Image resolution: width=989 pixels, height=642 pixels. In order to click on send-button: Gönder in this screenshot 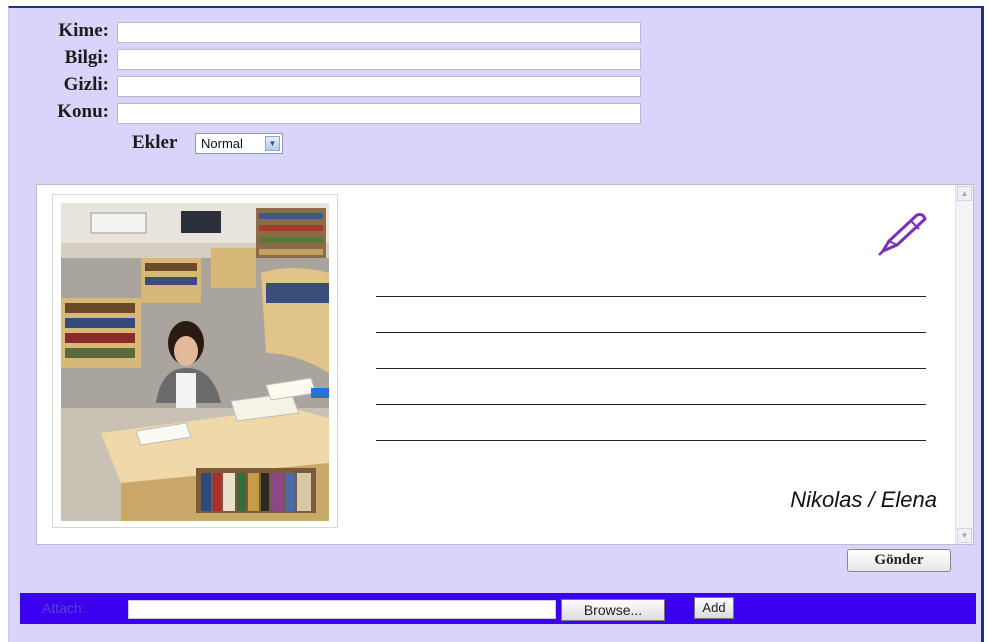, I will do `click(899, 560)`.